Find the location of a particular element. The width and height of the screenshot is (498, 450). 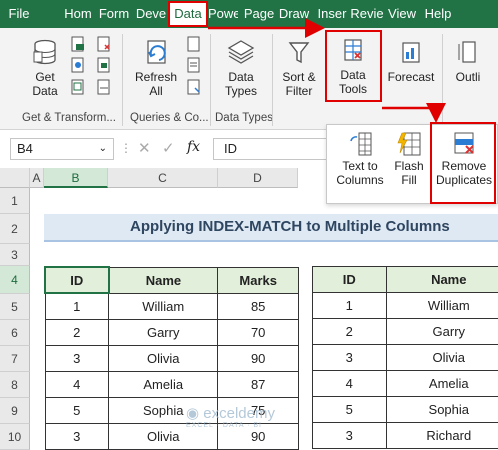

table-row: 2 Garry 70 is located at coordinates (171, 332).